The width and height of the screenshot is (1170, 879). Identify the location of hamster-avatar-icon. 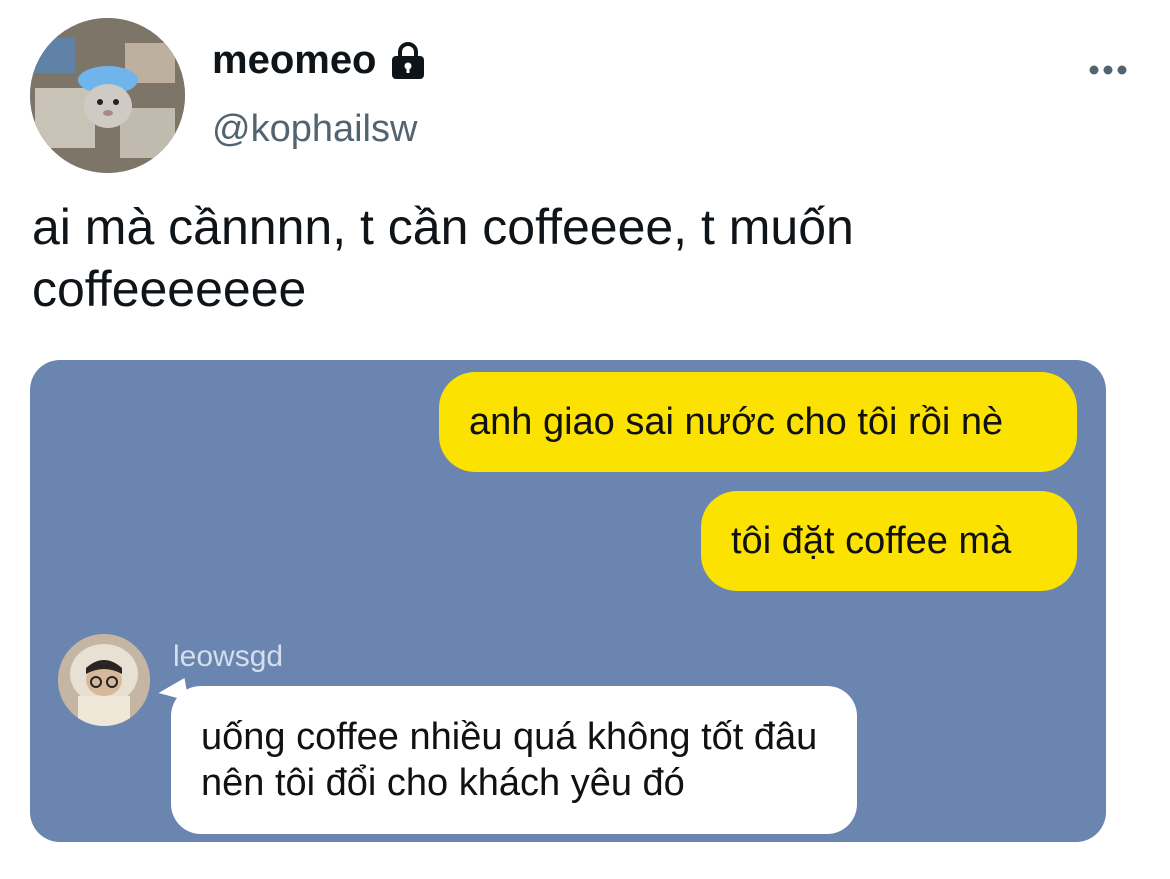
(107, 95).